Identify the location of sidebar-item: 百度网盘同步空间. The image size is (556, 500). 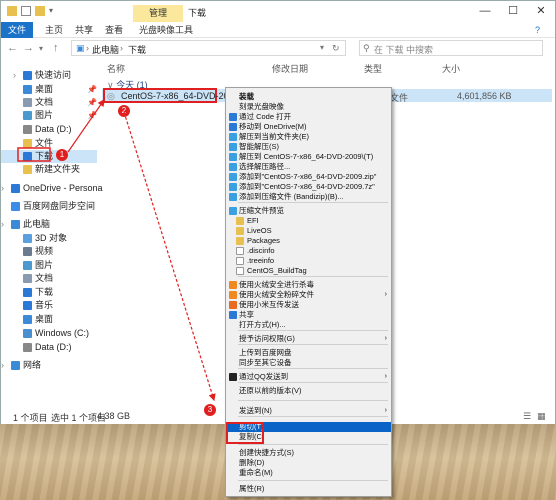
(49, 206).